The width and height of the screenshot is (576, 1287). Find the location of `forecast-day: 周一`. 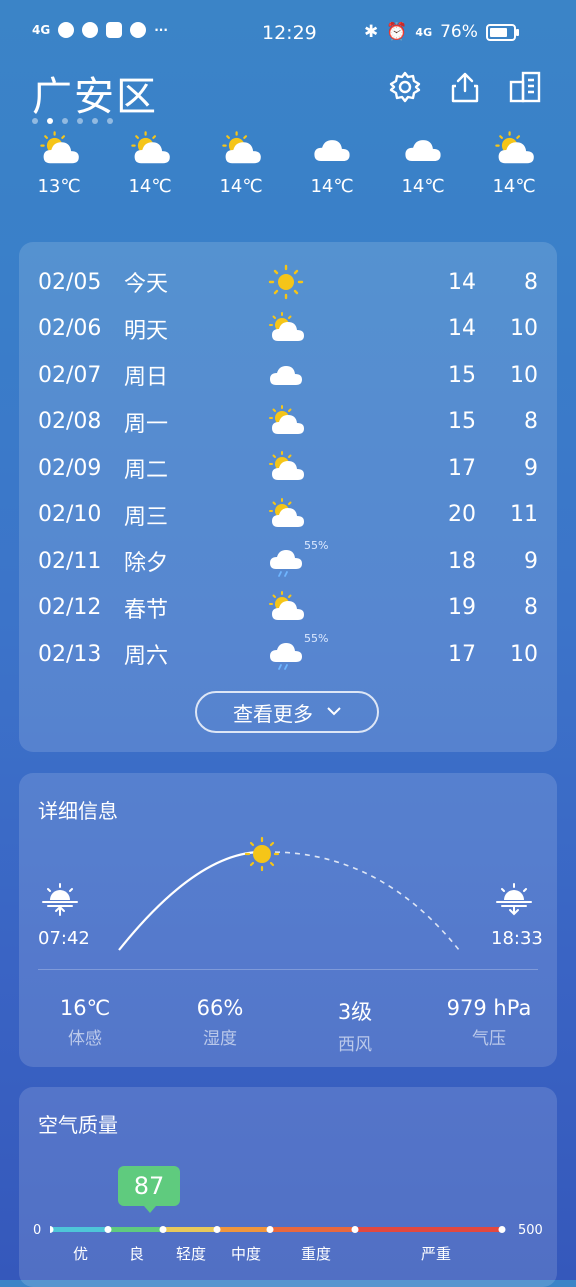

forecast-day: 周一 is located at coordinates (146, 424).